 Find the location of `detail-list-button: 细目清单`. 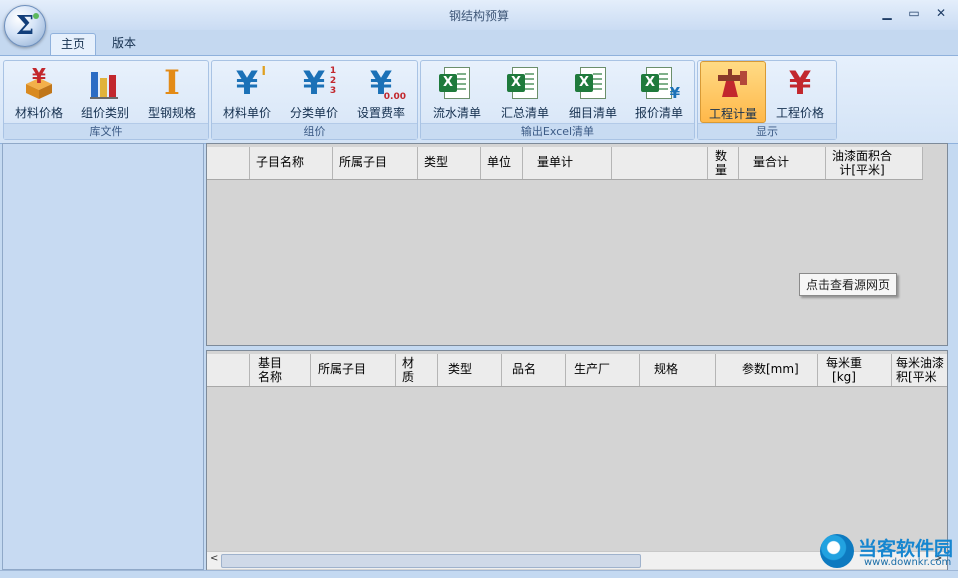

detail-list-button: 细目清单 is located at coordinates (593, 92).